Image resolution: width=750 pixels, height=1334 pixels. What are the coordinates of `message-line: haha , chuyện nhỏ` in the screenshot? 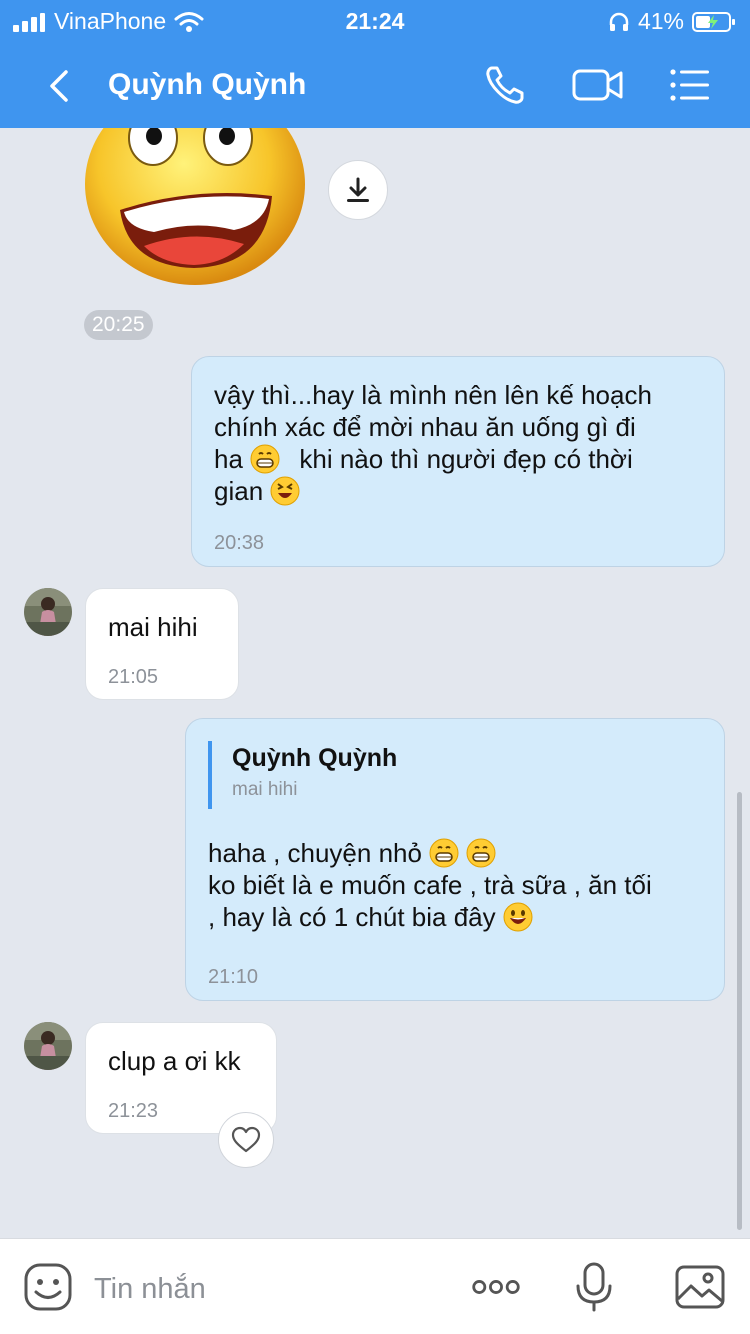 It's located at (458, 853).